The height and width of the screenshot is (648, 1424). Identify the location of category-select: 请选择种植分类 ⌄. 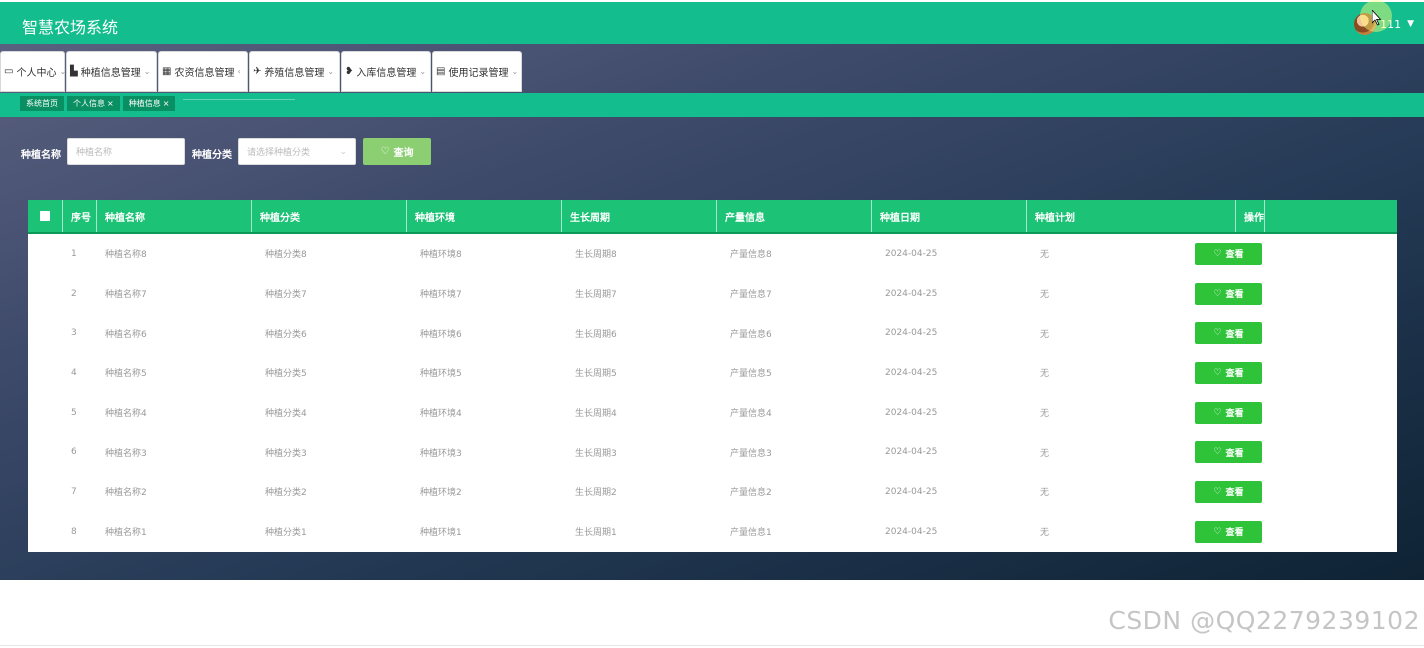
(297, 151).